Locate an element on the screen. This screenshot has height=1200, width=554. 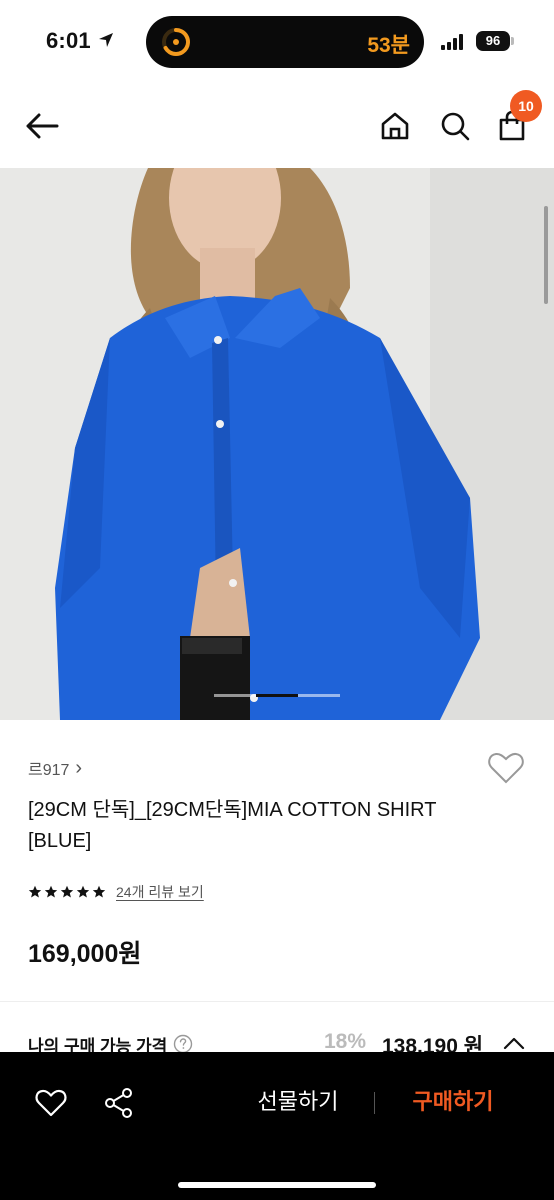
island-timer-text: 53분 is located at coordinates (388, 45).